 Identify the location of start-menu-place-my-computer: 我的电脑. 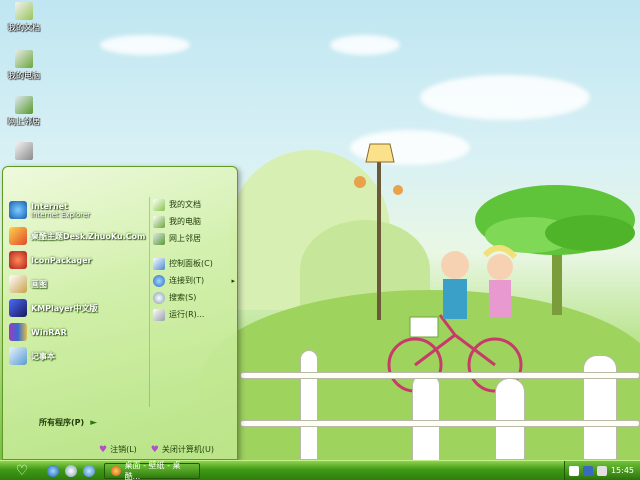
(194, 221).